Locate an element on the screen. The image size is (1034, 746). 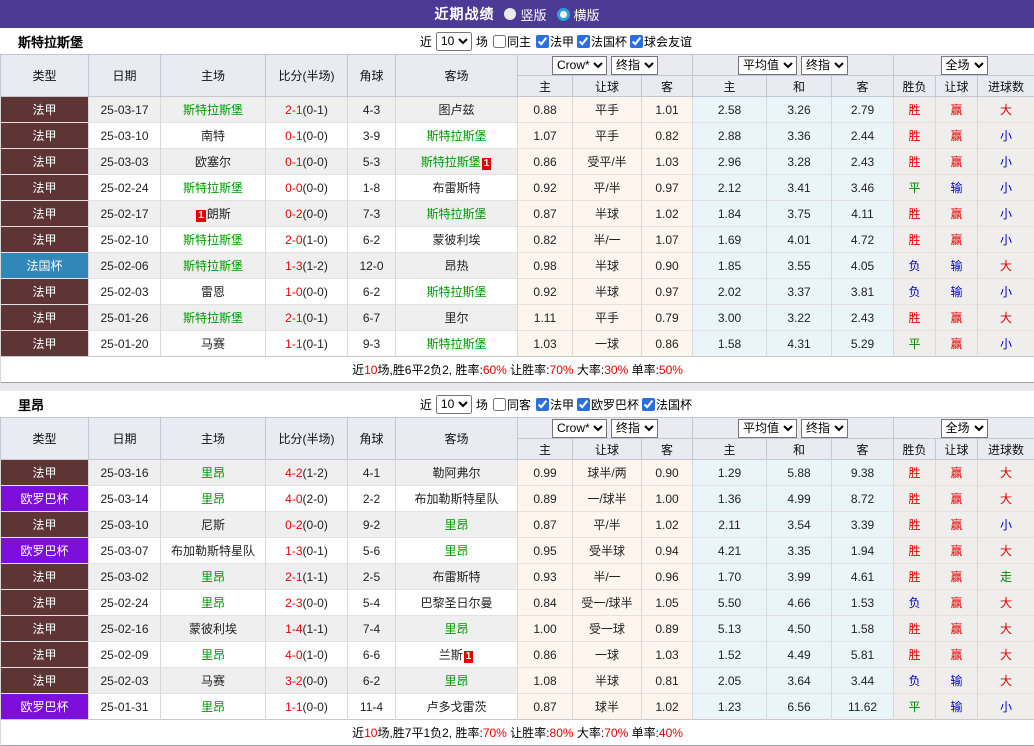
col-away: 客场 is located at coordinates (457, 76).